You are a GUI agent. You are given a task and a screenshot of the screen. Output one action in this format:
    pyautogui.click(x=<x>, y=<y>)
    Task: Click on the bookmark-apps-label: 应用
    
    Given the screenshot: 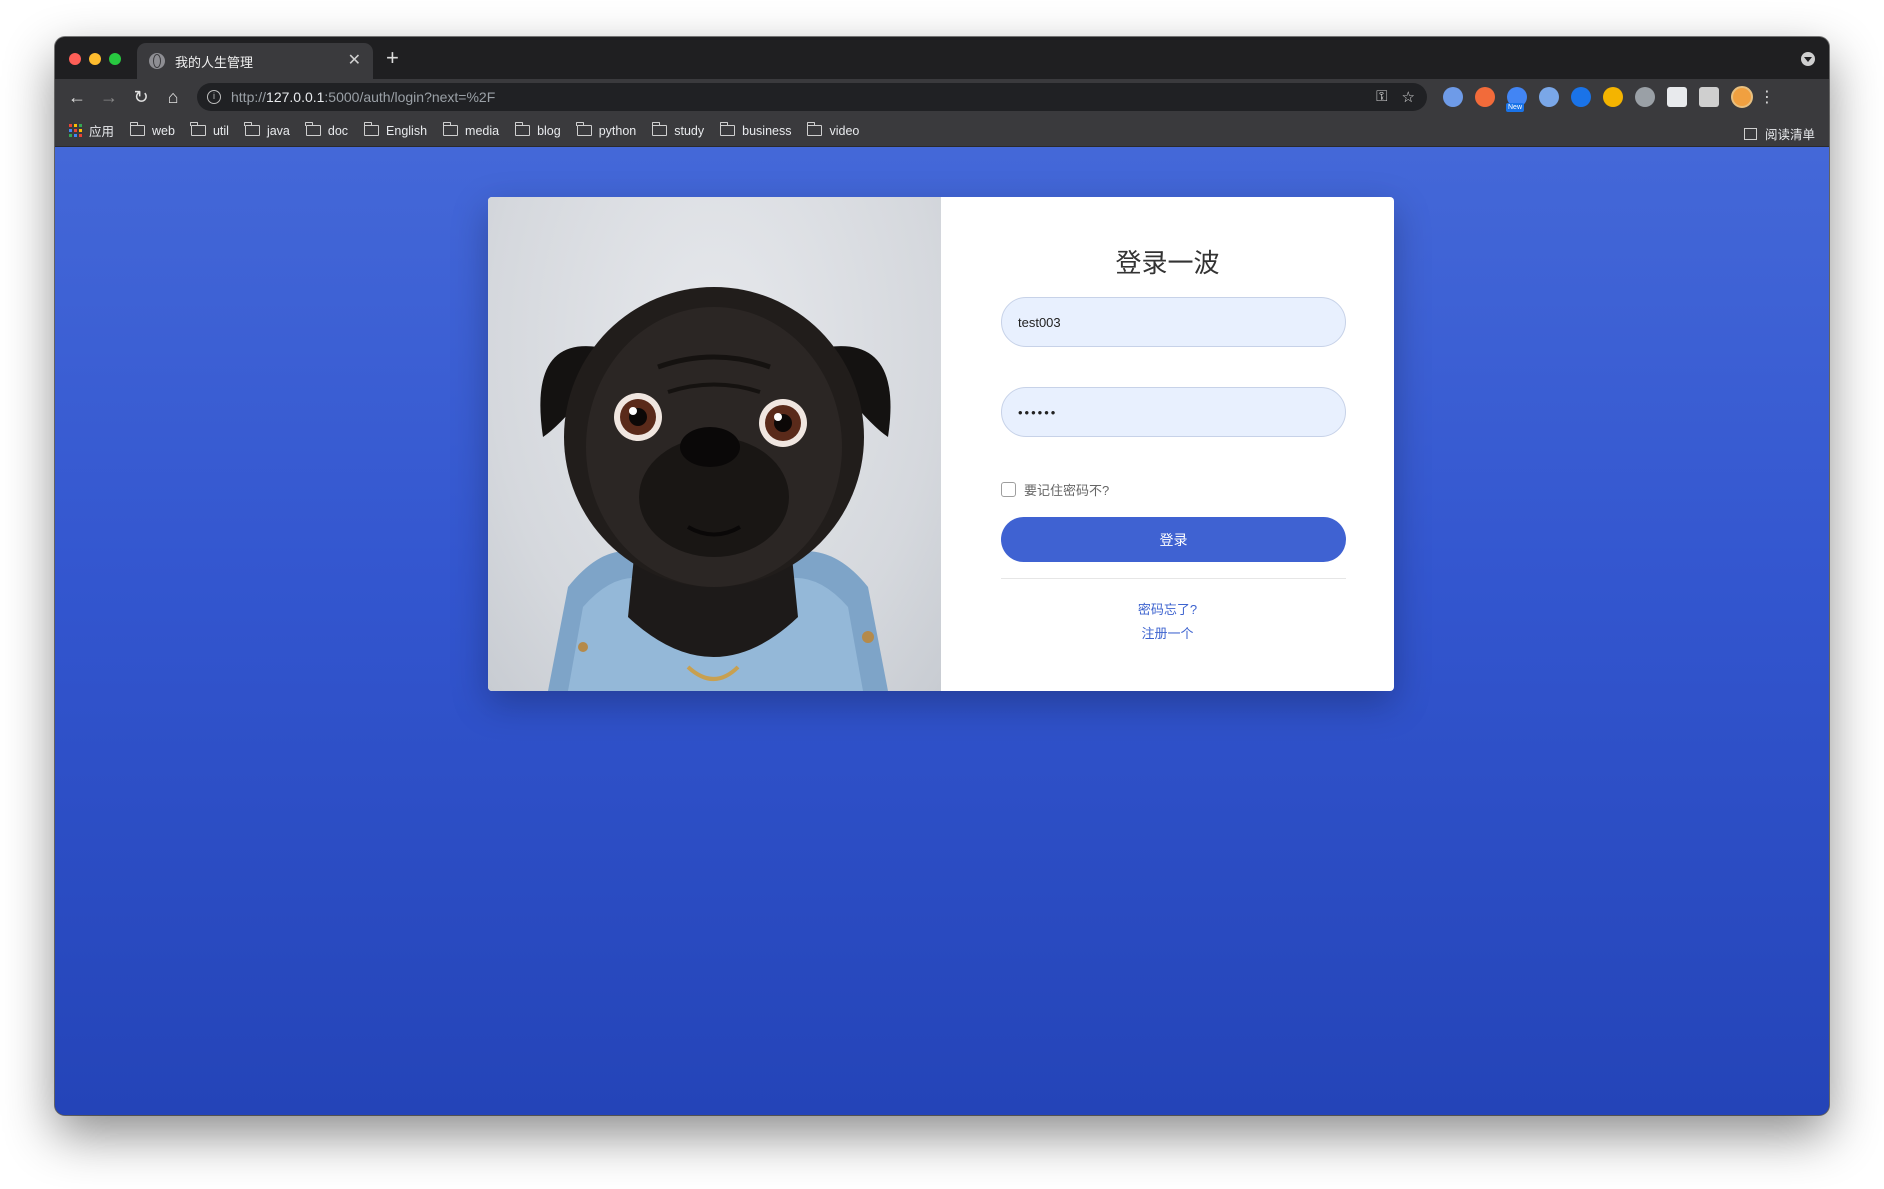 What is the action you would take?
    pyautogui.click(x=102, y=132)
    